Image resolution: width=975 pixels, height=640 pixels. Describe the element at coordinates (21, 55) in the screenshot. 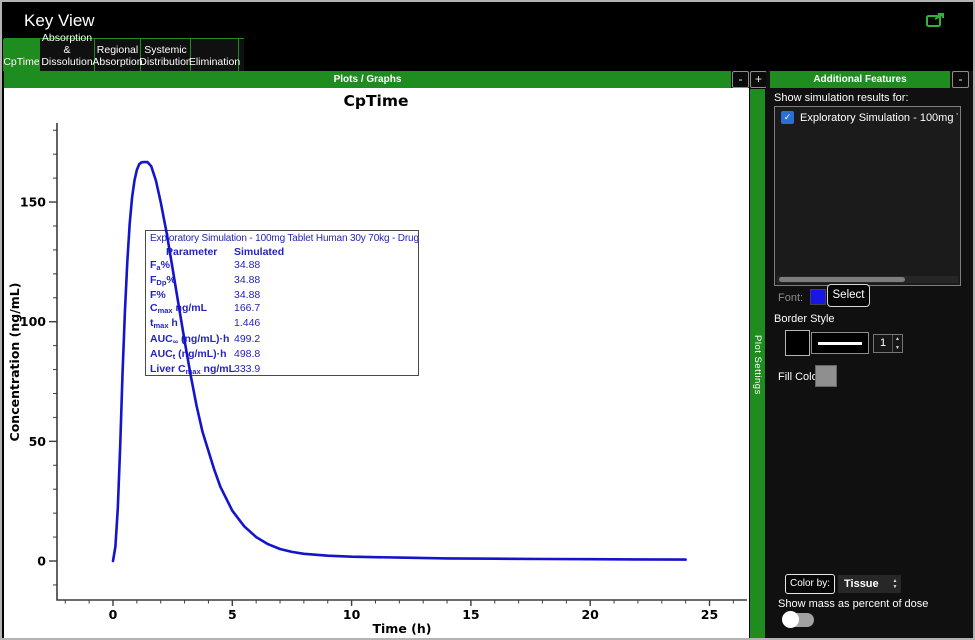

I see `tab-cptime: CpTime` at that location.